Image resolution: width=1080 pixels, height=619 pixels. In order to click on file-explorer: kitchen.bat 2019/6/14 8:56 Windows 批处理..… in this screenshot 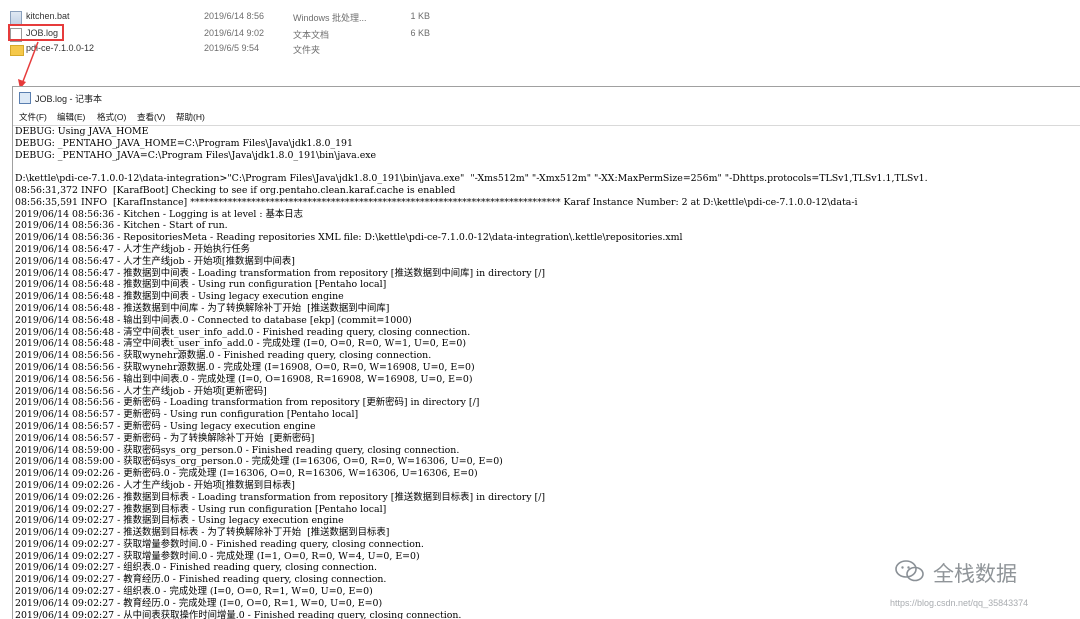, I will do `click(540, 40)`.